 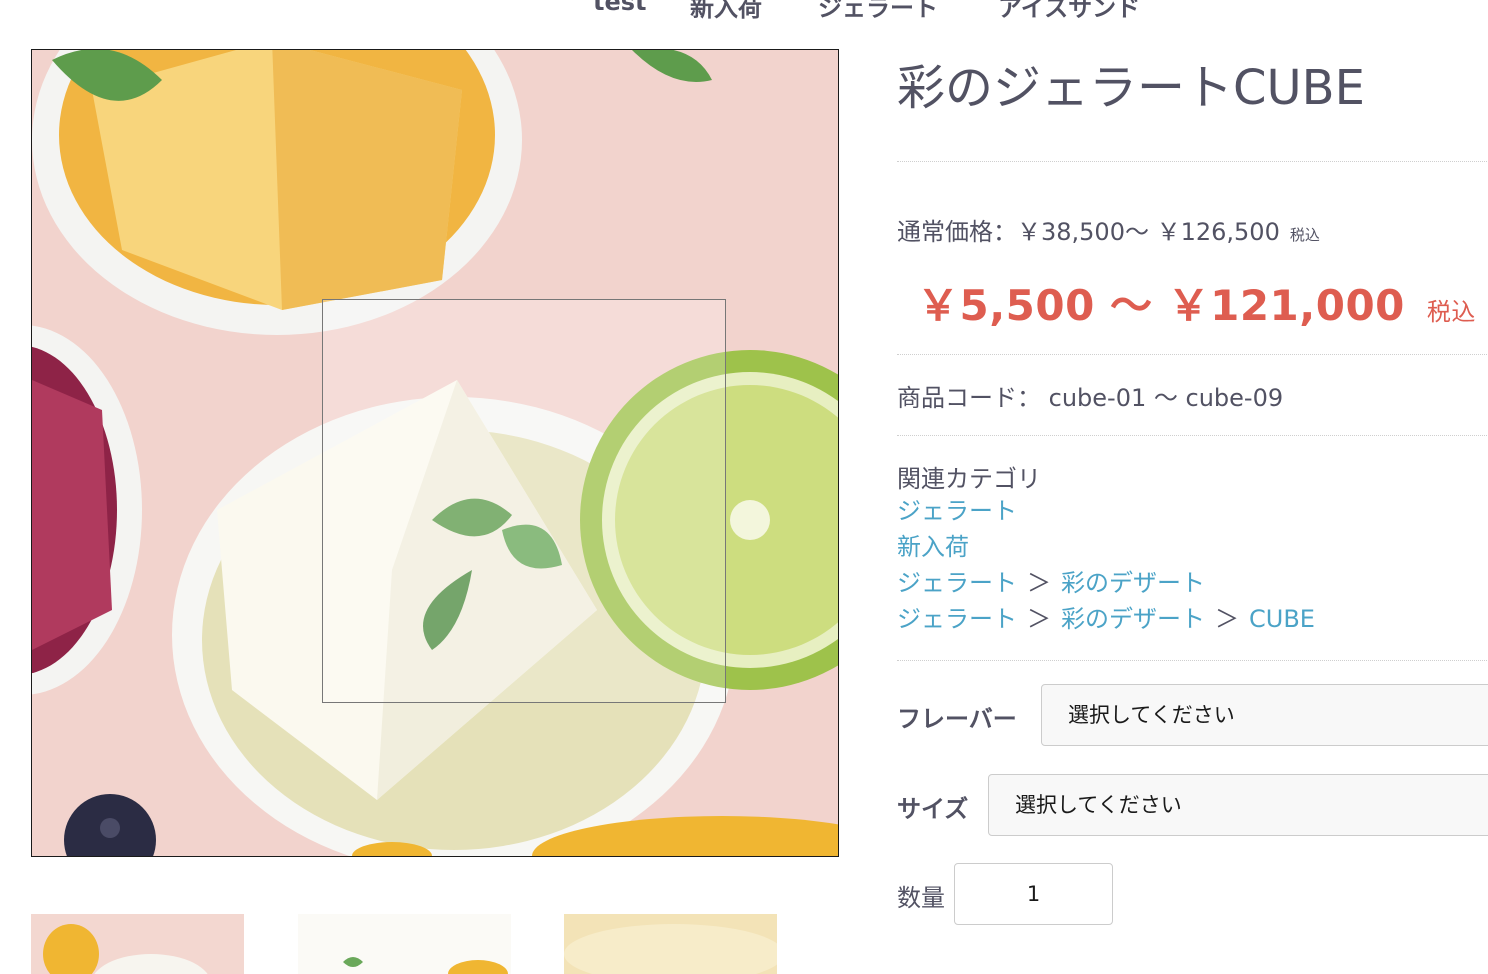 I want to click on quantity-input, so click(x=1033, y=894).